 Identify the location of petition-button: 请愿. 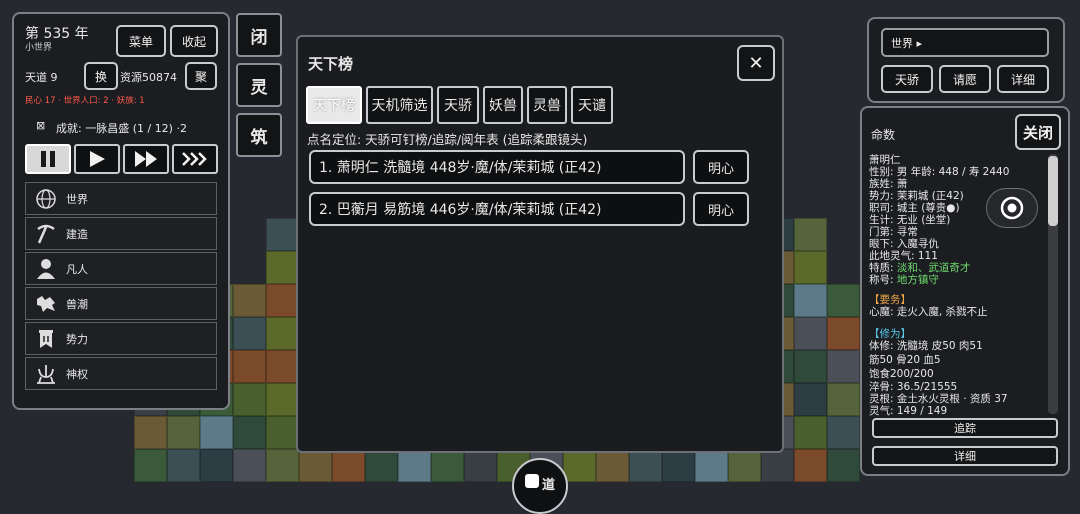
(965, 79).